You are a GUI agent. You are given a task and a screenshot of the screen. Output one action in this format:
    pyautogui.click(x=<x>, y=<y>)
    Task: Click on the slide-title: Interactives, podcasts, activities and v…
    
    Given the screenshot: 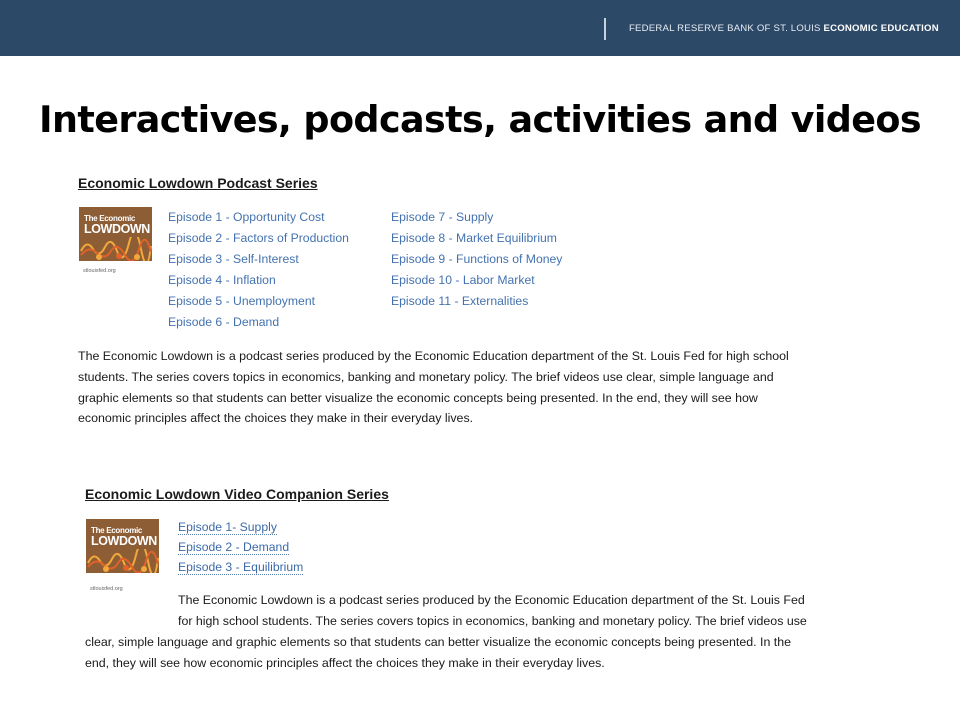 What is the action you would take?
    pyautogui.click(x=480, y=119)
    